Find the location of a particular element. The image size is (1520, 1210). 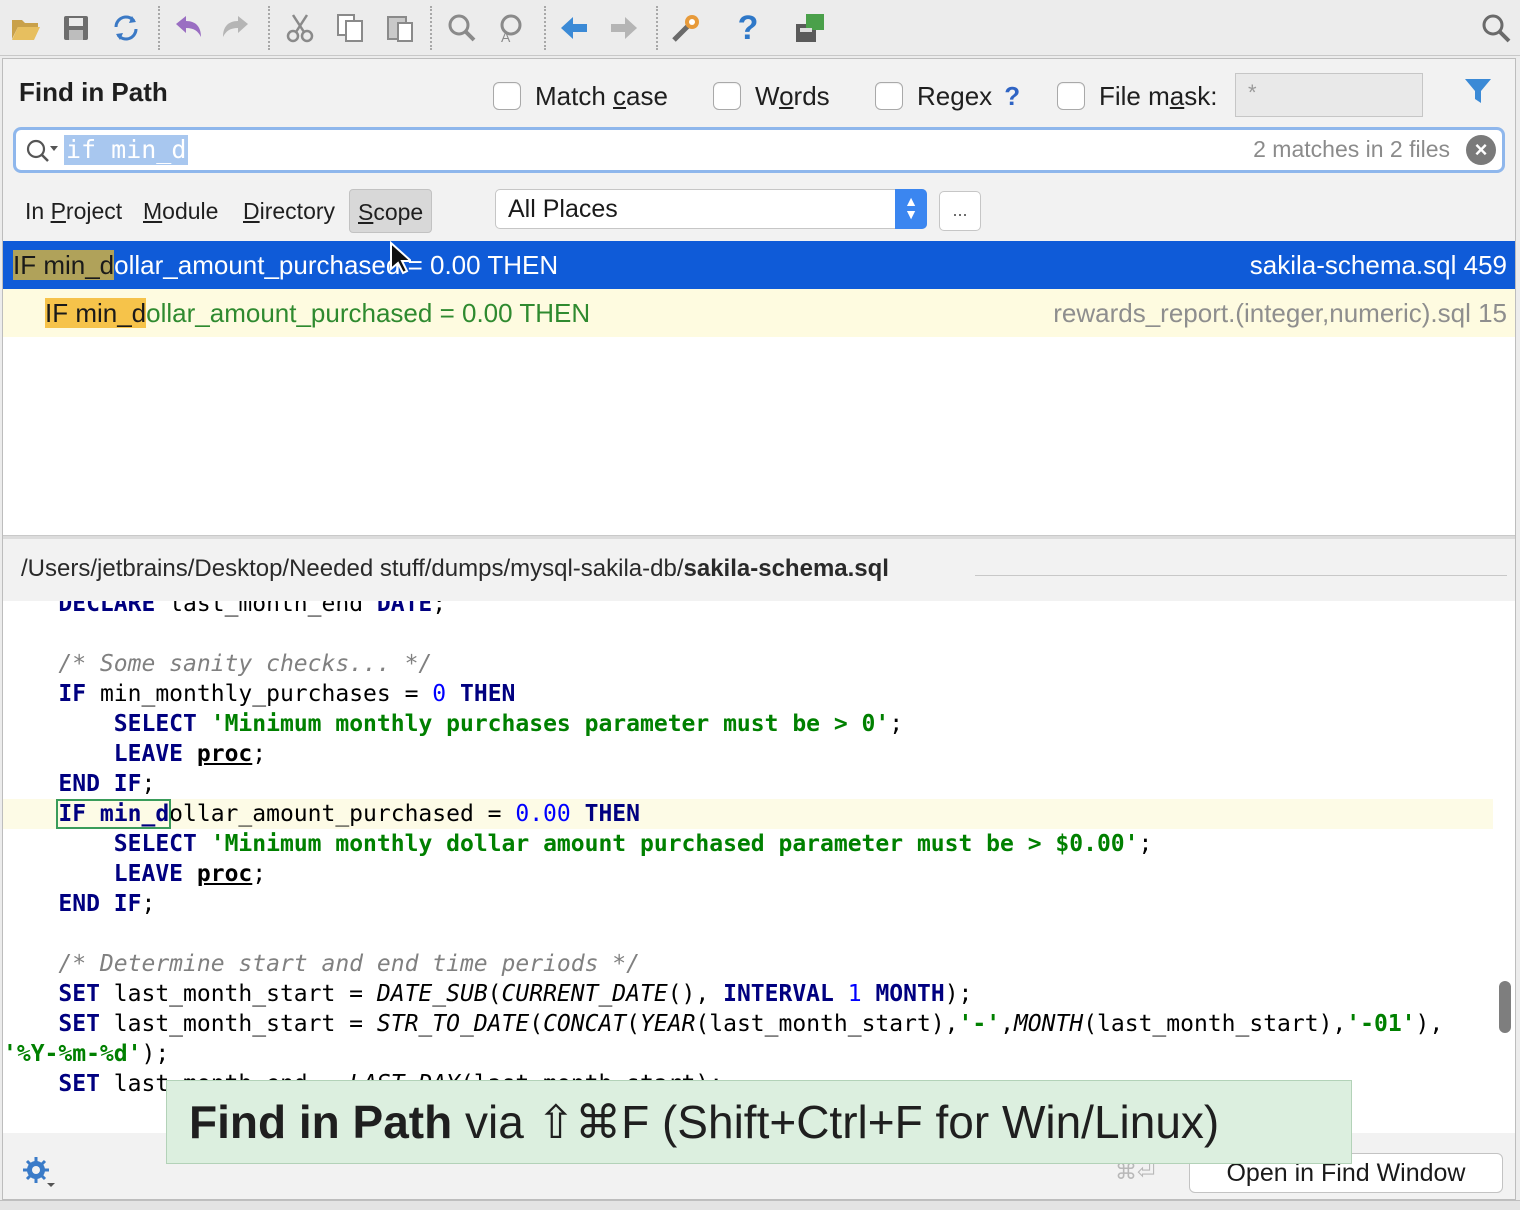

code-line: DECLARE last_month_end DATE; is located at coordinates (252, 609).